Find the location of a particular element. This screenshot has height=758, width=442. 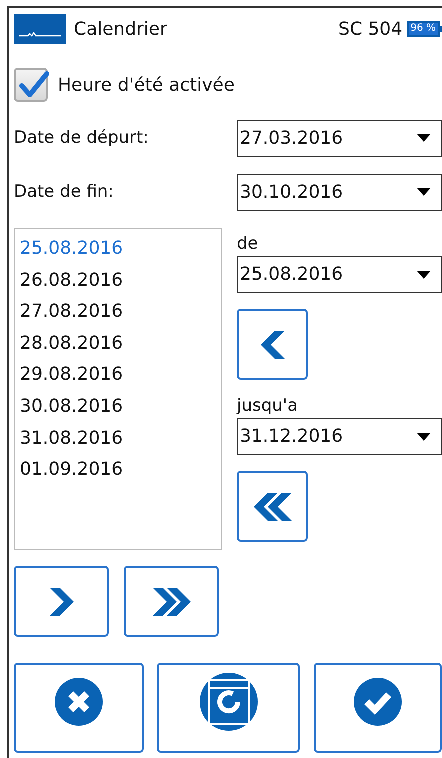

date-item: 26.08.2016 is located at coordinates (120, 280).